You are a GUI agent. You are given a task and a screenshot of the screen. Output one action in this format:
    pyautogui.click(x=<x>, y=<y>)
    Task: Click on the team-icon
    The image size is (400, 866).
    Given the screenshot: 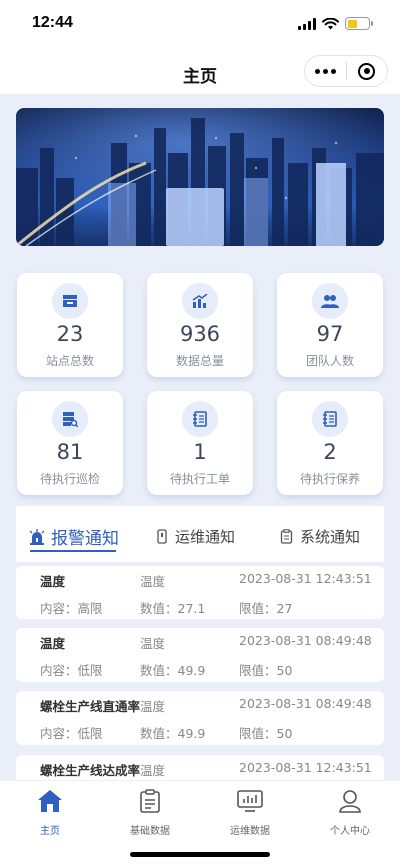 What is the action you would take?
    pyautogui.click(x=330, y=301)
    